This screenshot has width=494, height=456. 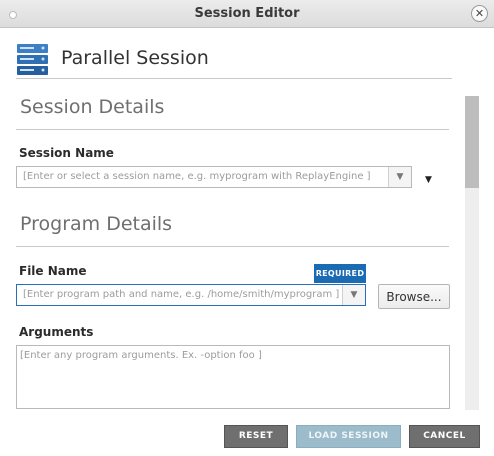 I want to click on reset-button: RESET, so click(x=256, y=436).